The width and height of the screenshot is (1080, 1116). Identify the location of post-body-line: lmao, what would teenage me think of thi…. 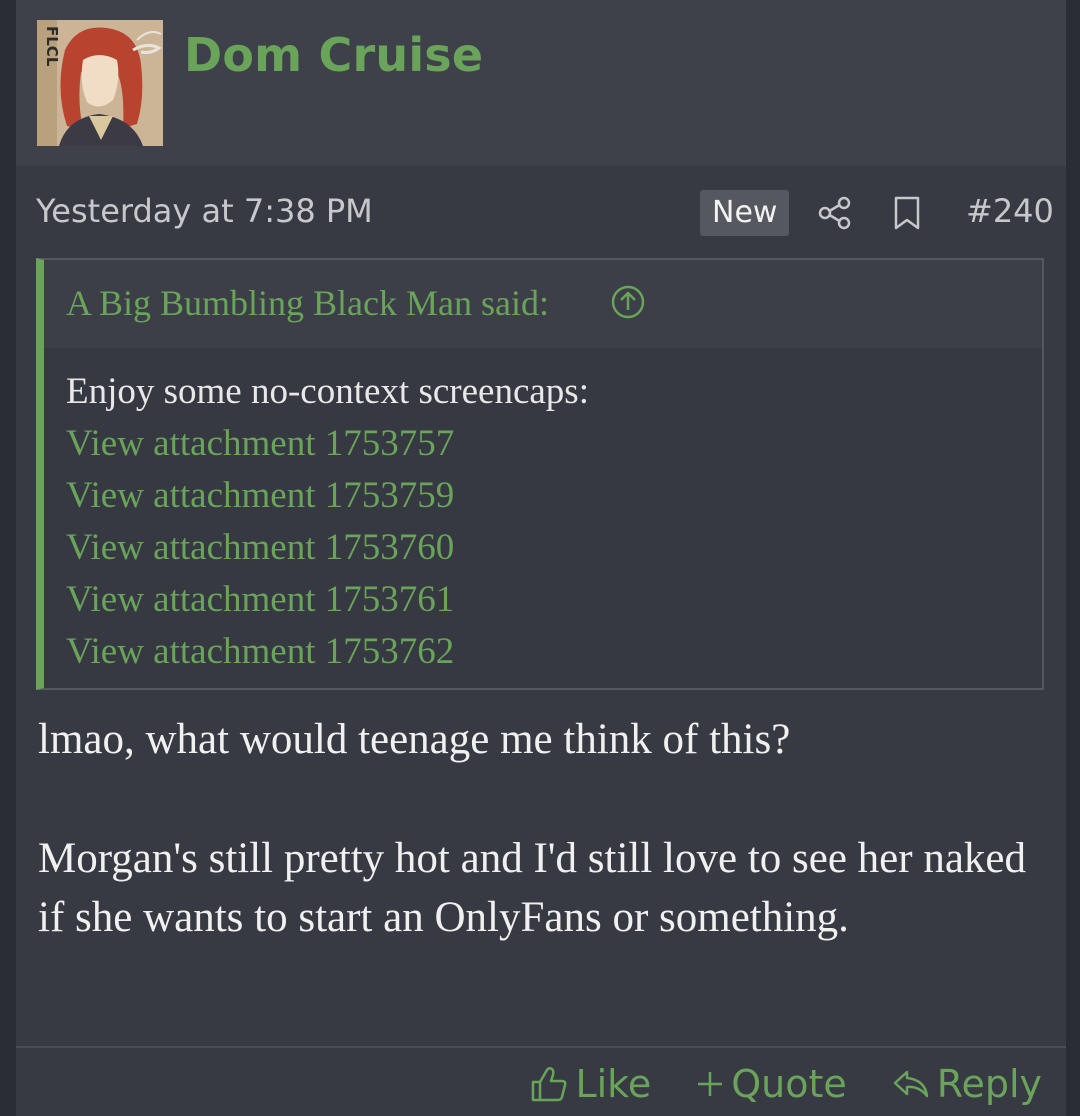
(414, 739).